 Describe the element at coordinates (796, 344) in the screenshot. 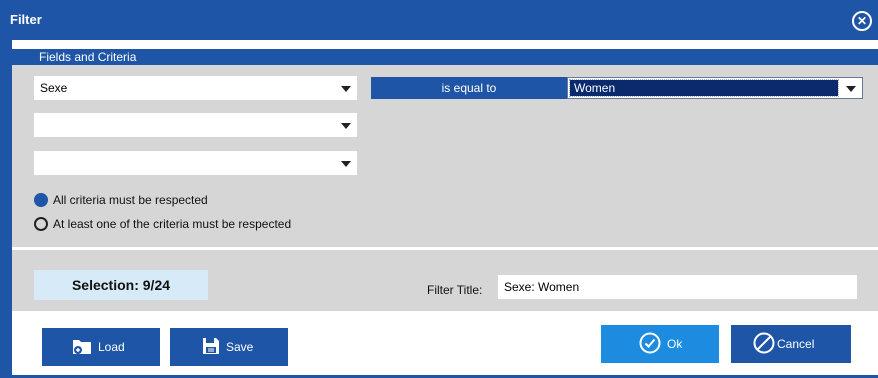

I see `cancel-button-label: Cancel` at that location.